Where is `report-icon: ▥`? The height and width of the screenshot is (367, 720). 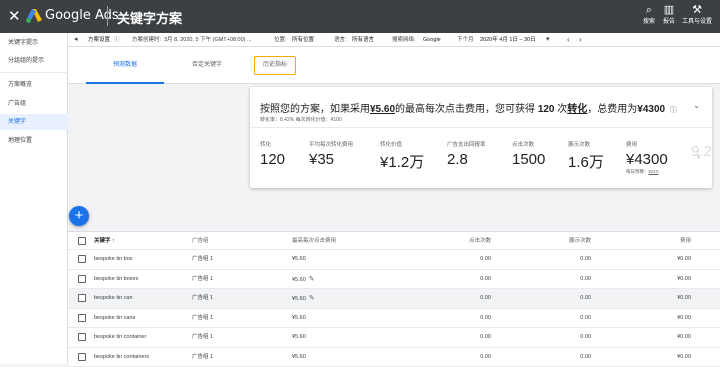
report-icon: ▥ is located at coordinates (669, 10).